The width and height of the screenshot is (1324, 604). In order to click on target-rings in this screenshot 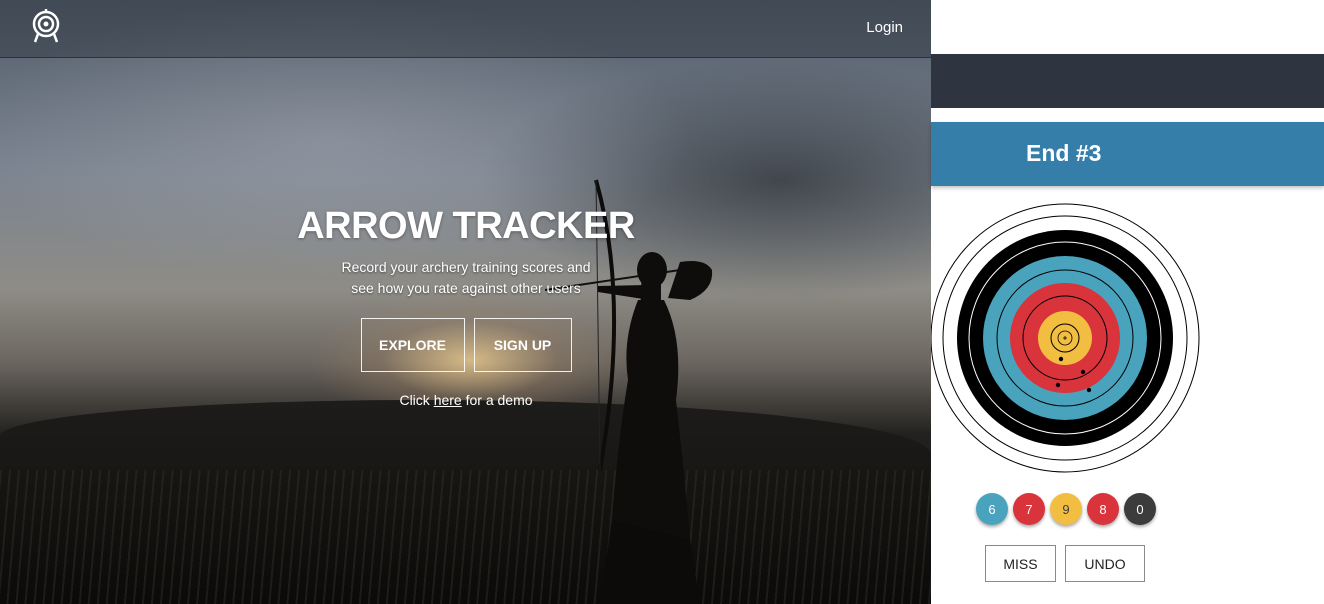, I will do `click(1065, 338)`.